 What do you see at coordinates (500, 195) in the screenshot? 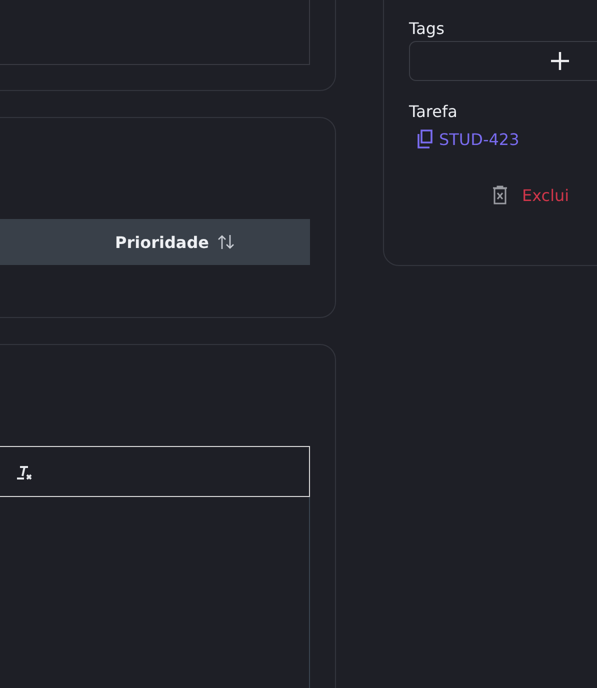
I see `trash-icon` at bounding box center [500, 195].